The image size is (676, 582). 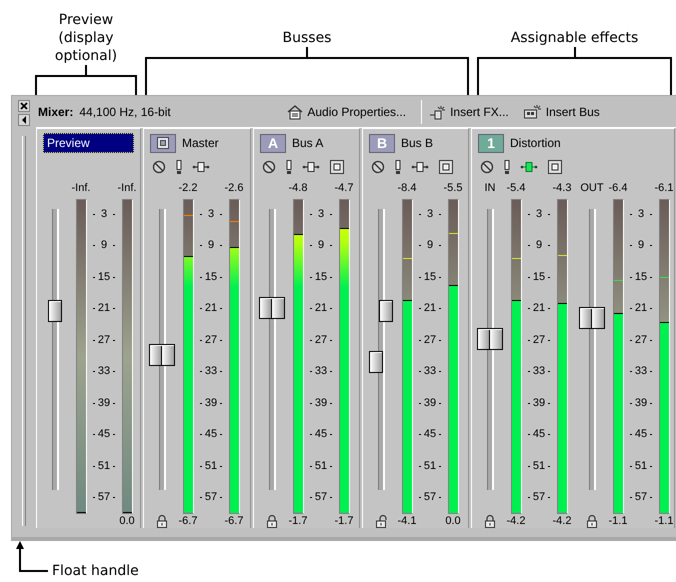 I want to click on channel-name: Bus A, so click(x=308, y=143).